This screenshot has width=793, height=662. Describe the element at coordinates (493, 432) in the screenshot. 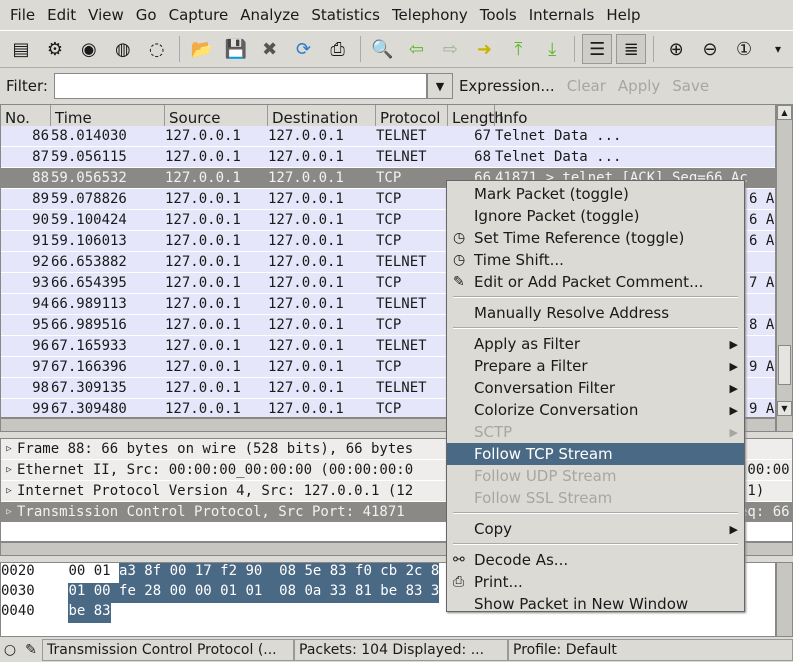

I see `menu-item-label: SCTP` at that location.